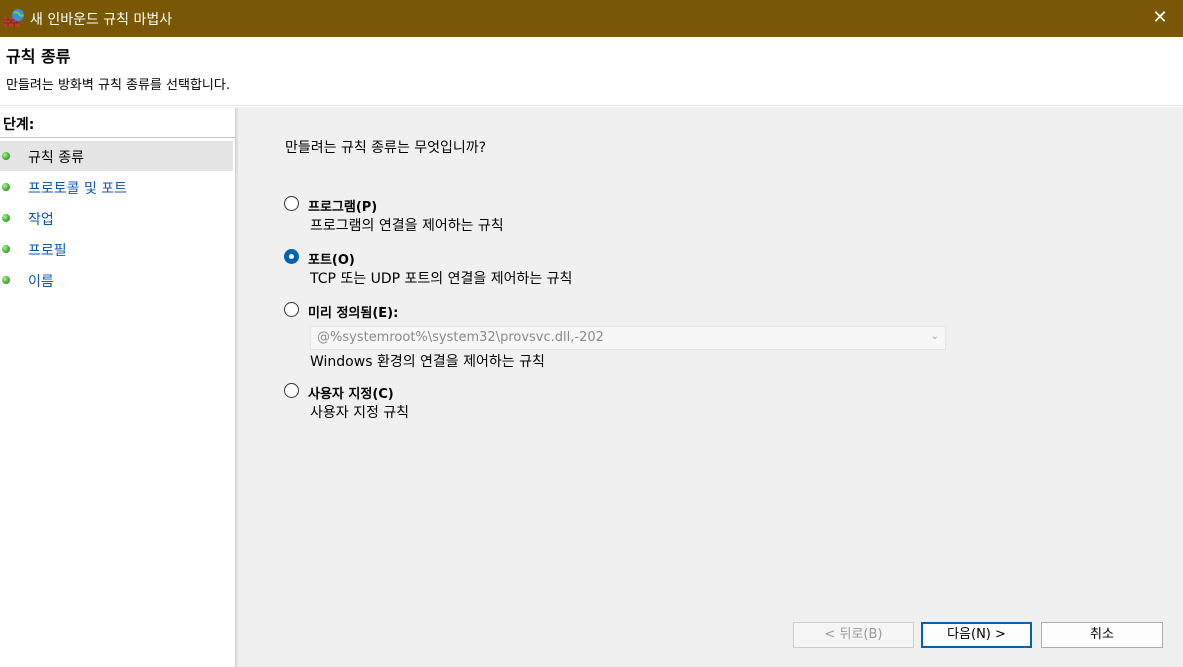 This screenshot has width=1183, height=667. Describe the element at coordinates (118, 85) in the screenshot. I see `page-subtitle: 만들려는 방화벽 규칙 종류를 선택합니다.` at that location.